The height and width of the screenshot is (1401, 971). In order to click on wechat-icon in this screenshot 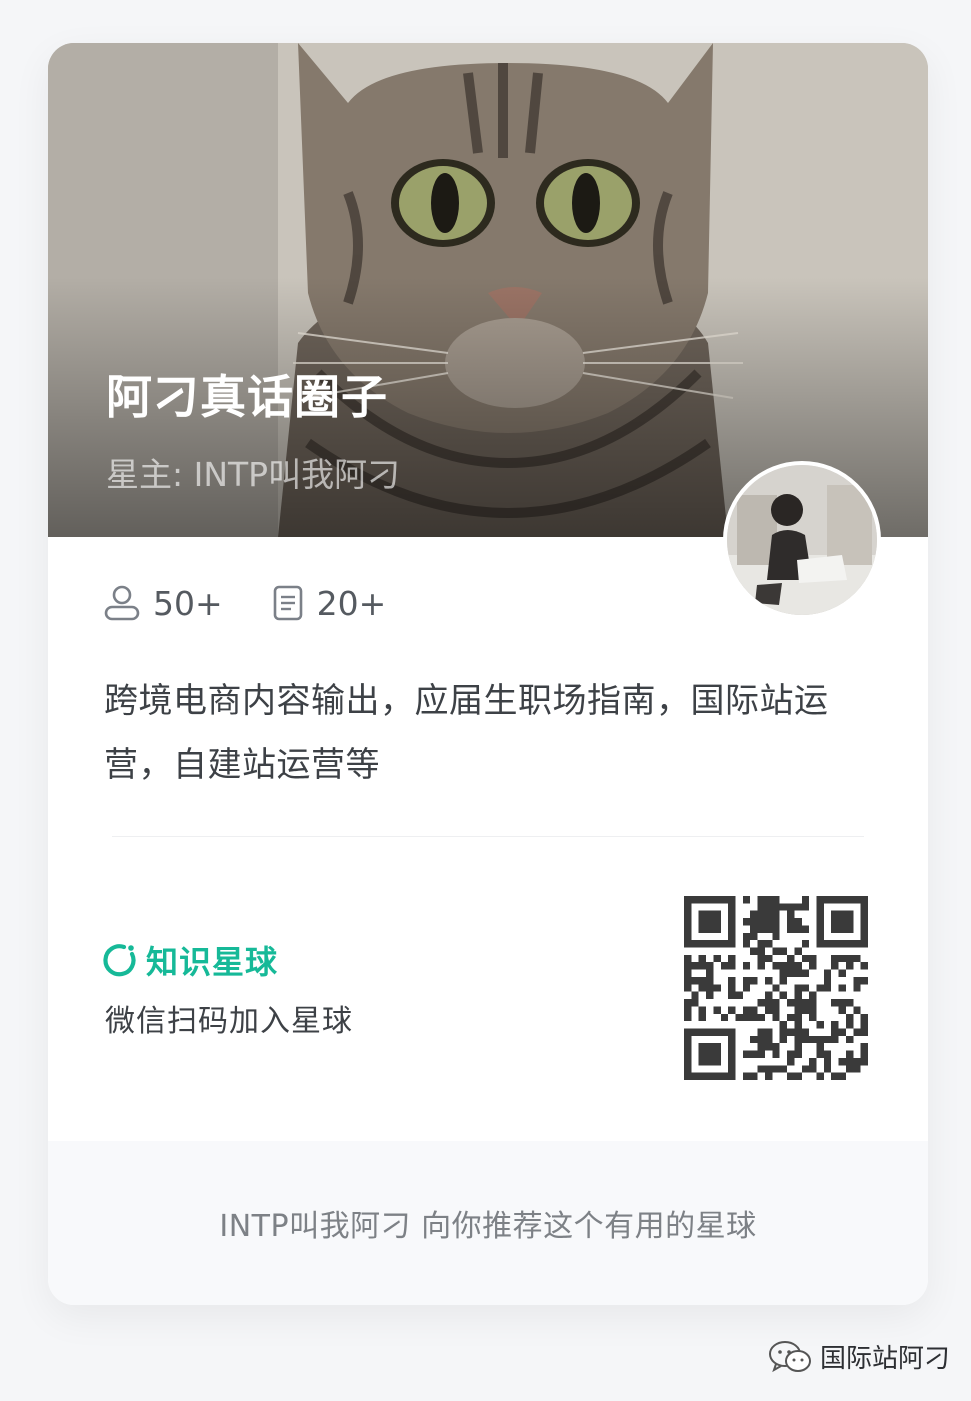, I will do `click(790, 1356)`.